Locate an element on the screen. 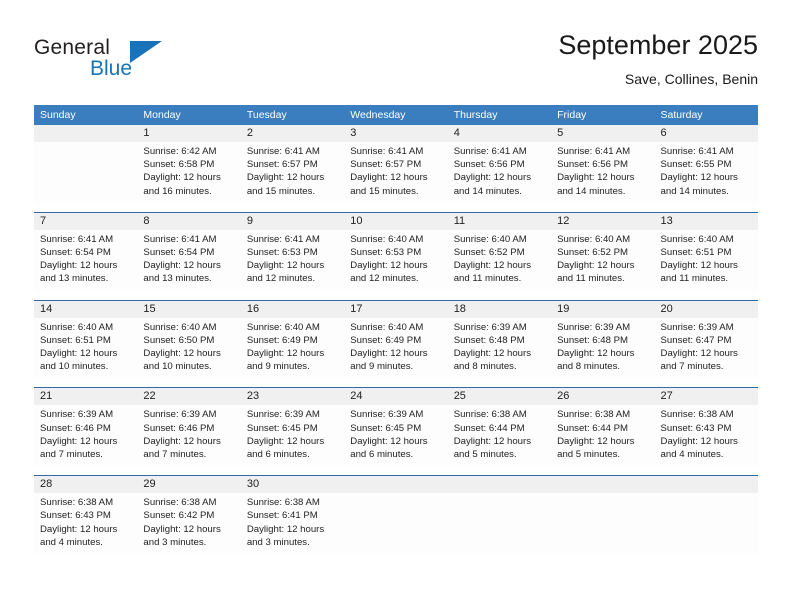  day-number: 11 is located at coordinates (499, 221).